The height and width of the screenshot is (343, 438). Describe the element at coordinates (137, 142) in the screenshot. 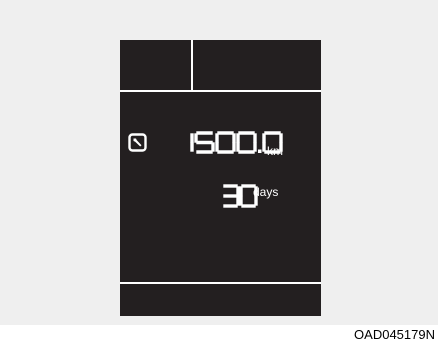

I see `wrench-icon` at that location.